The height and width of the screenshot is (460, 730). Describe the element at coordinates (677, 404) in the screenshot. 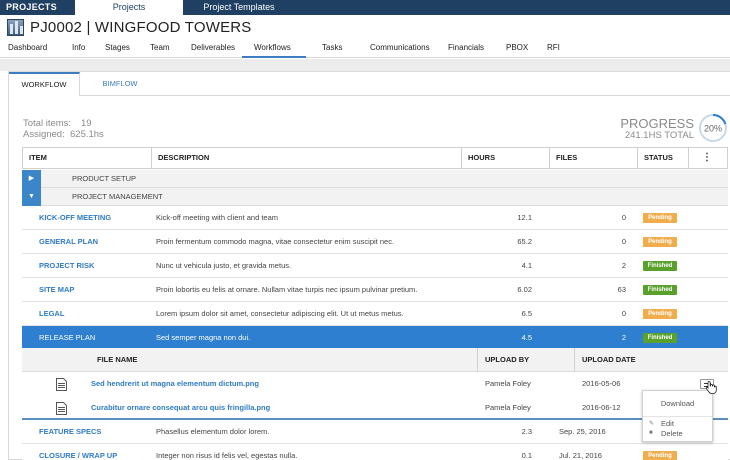

I see `menu-download: Download` at that location.